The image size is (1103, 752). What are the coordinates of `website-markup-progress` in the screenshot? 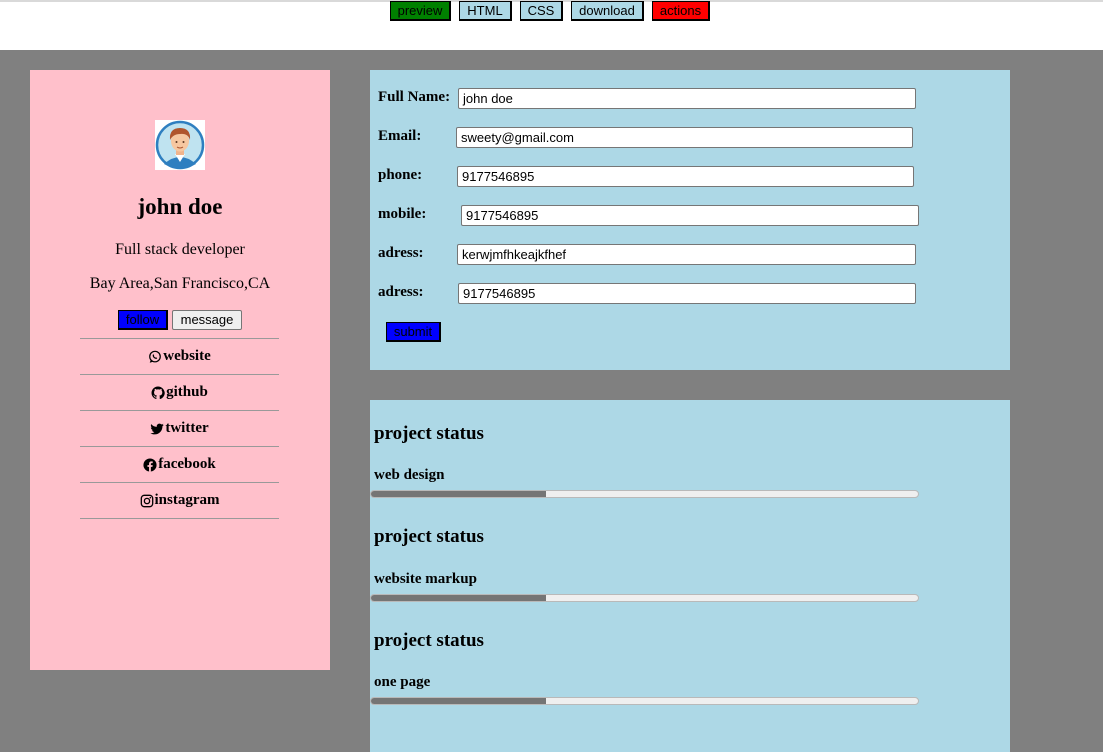 It's located at (644, 598).